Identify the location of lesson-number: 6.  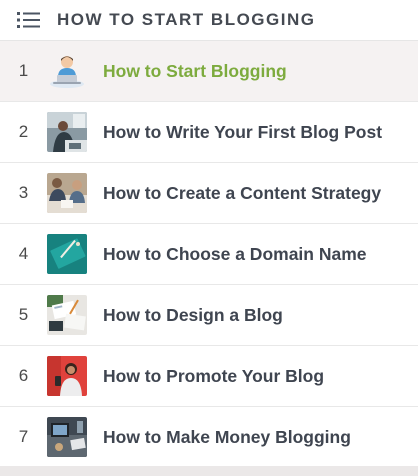
(23, 375).